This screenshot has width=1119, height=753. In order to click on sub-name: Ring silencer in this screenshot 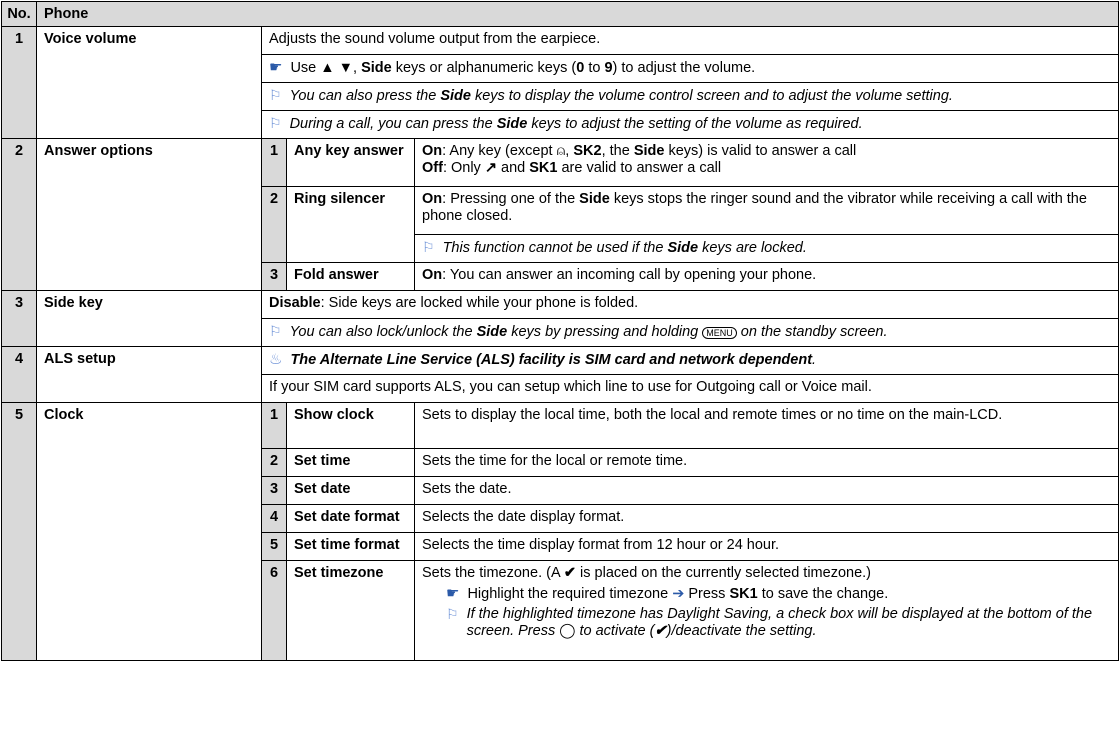, I will do `click(350, 224)`.